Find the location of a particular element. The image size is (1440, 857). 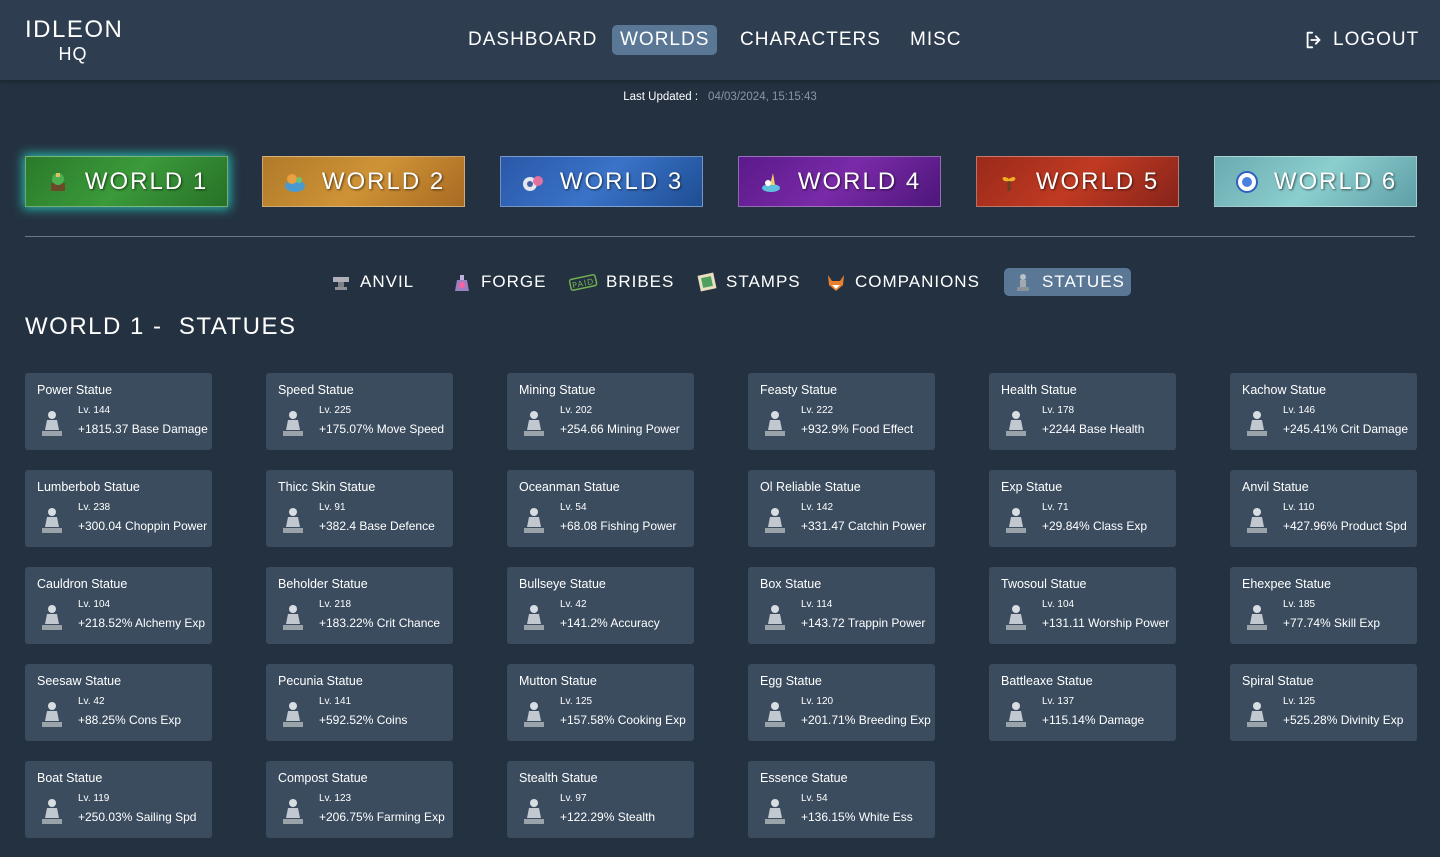

statue-card-pecunia-statue: Pecunia Statue Lv. 141 +592.52% Coins is located at coordinates (359, 702).